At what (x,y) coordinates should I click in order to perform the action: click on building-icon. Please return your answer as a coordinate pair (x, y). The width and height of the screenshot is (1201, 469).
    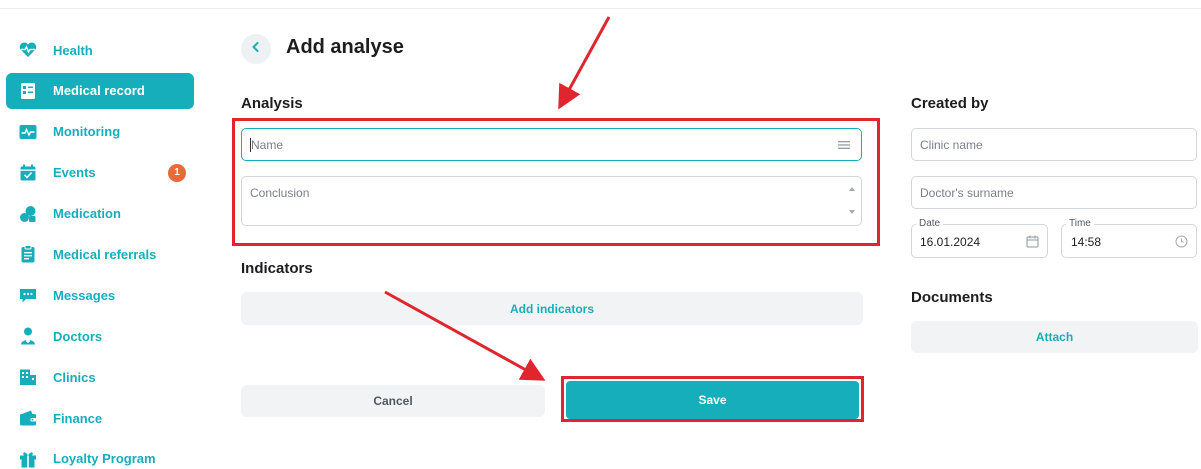
    Looking at the image, I should click on (28, 377).